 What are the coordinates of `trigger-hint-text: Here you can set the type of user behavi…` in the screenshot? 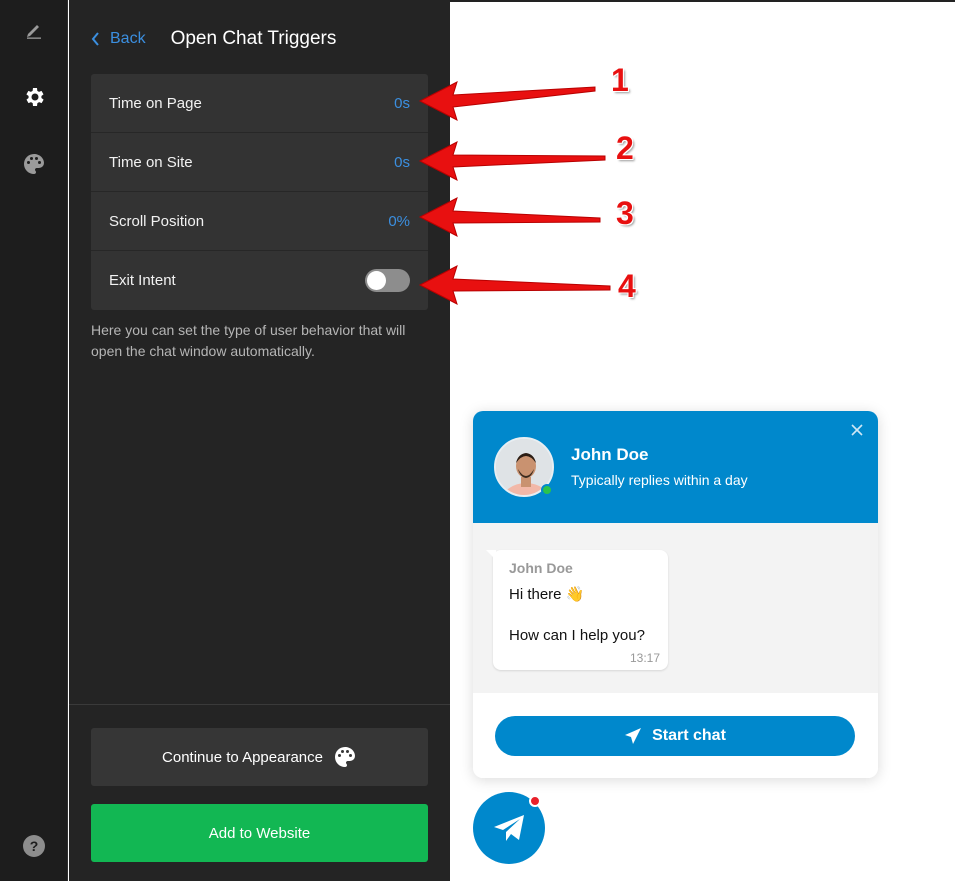 It's located at (248, 340).